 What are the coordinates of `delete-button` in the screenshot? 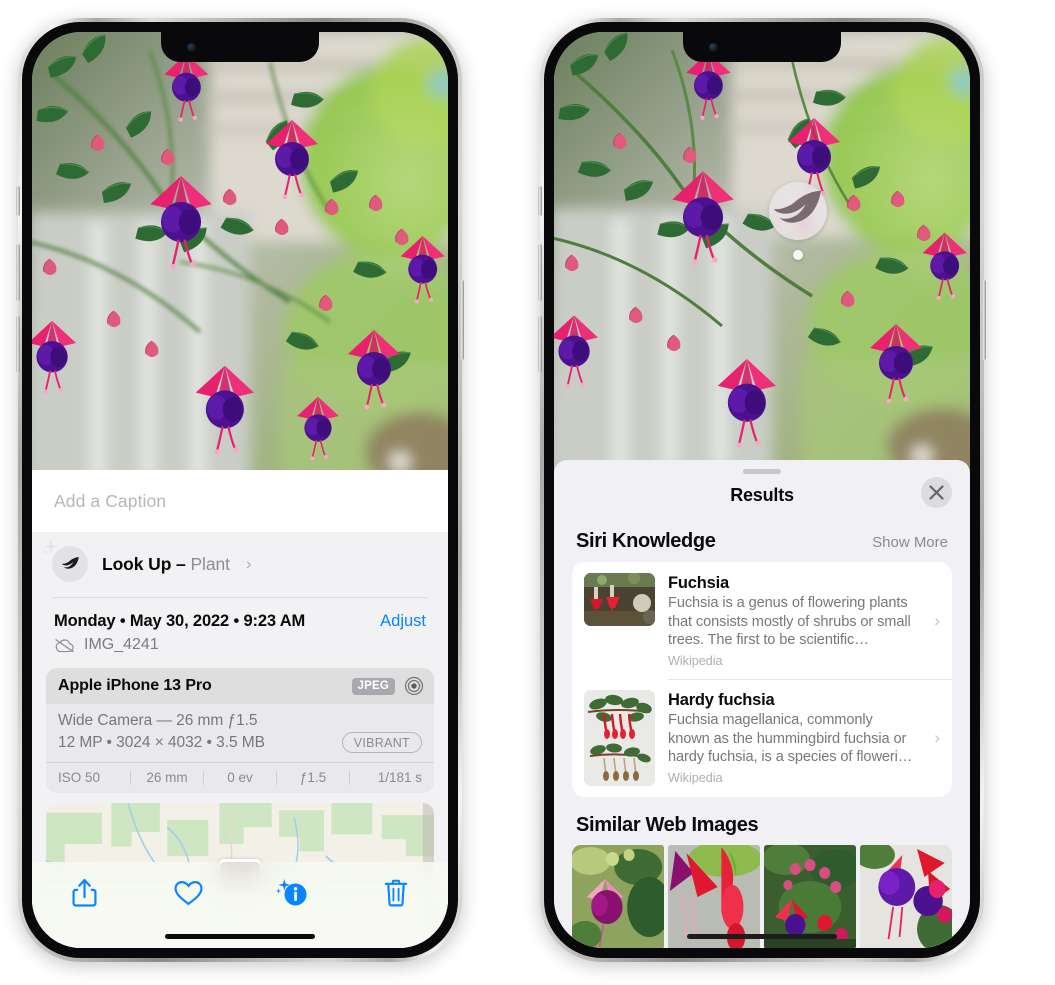 It's located at (396, 893).